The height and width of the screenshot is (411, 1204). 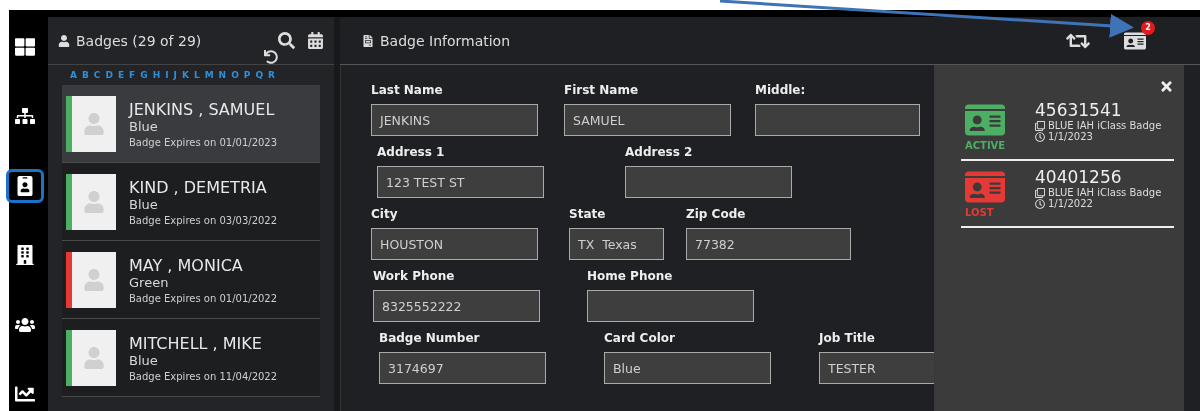 What do you see at coordinates (271, 75) in the screenshot?
I see `letter-link: R` at bounding box center [271, 75].